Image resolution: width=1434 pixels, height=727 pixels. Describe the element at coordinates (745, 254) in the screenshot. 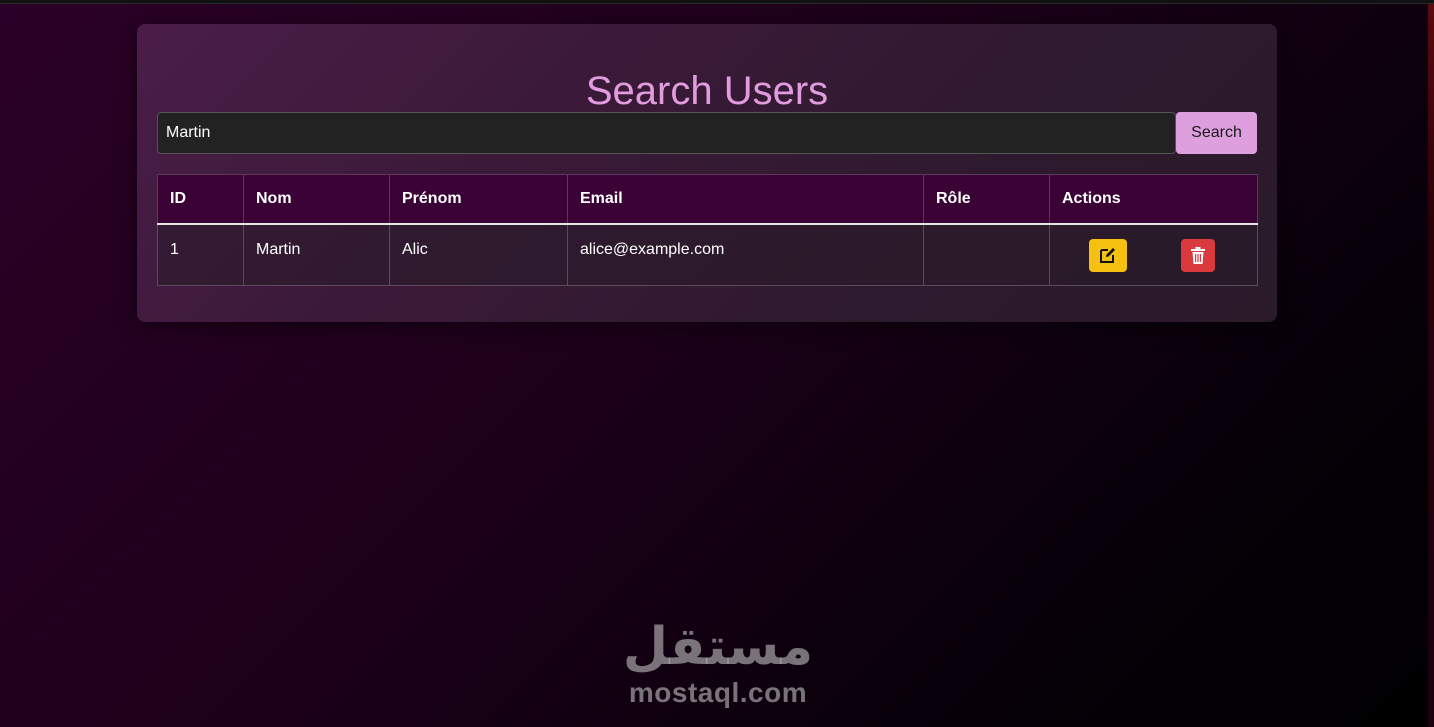

I see `cell-email: alice@example.com` at that location.